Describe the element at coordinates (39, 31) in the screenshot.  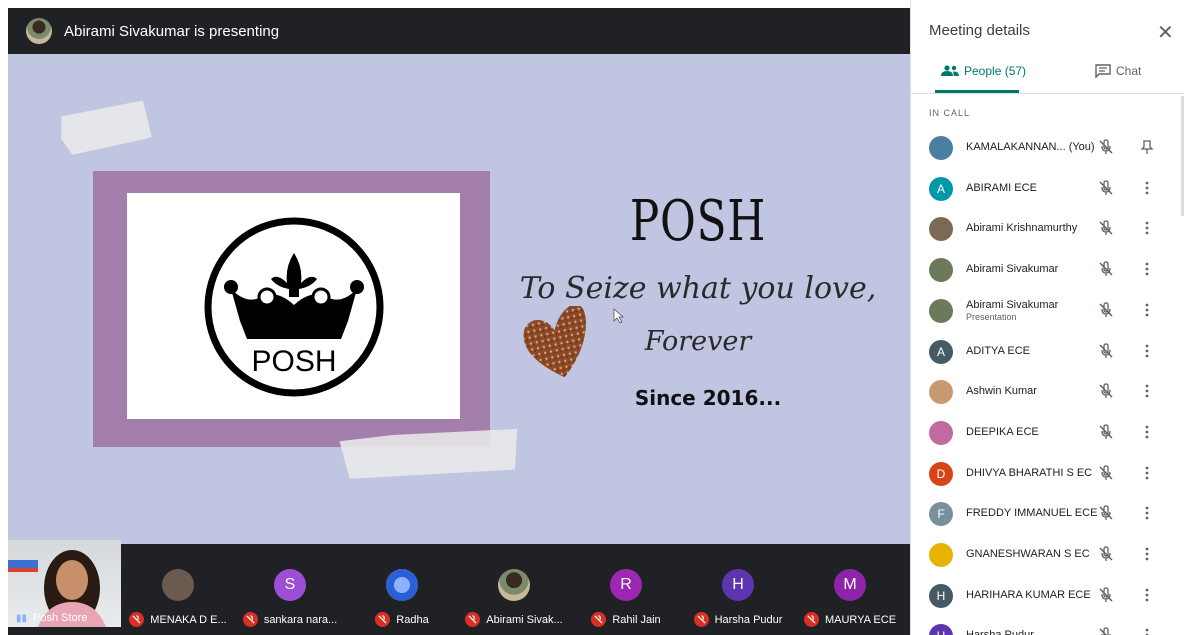
I see `presenter-avatar` at that location.